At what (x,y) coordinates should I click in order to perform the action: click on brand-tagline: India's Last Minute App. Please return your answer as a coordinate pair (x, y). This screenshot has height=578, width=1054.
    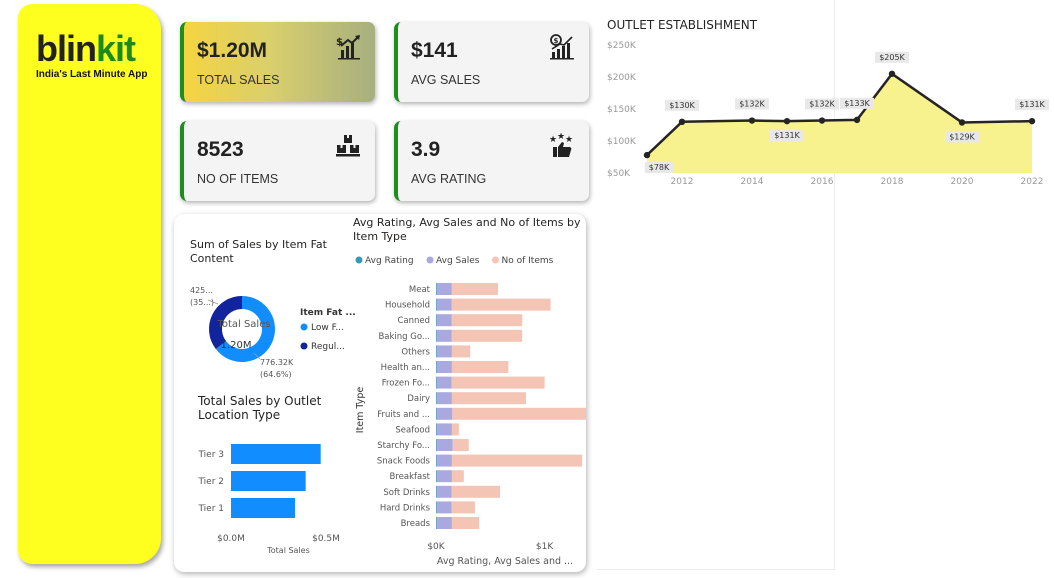
    Looking at the image, I should click on (92, 74).